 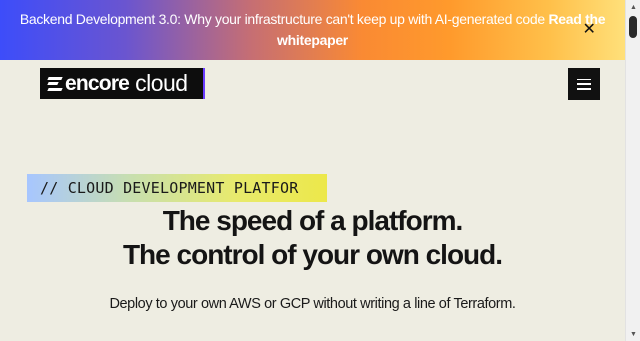 I want to click on logo-word-cloud: cloud, so click(x=161, y=83).